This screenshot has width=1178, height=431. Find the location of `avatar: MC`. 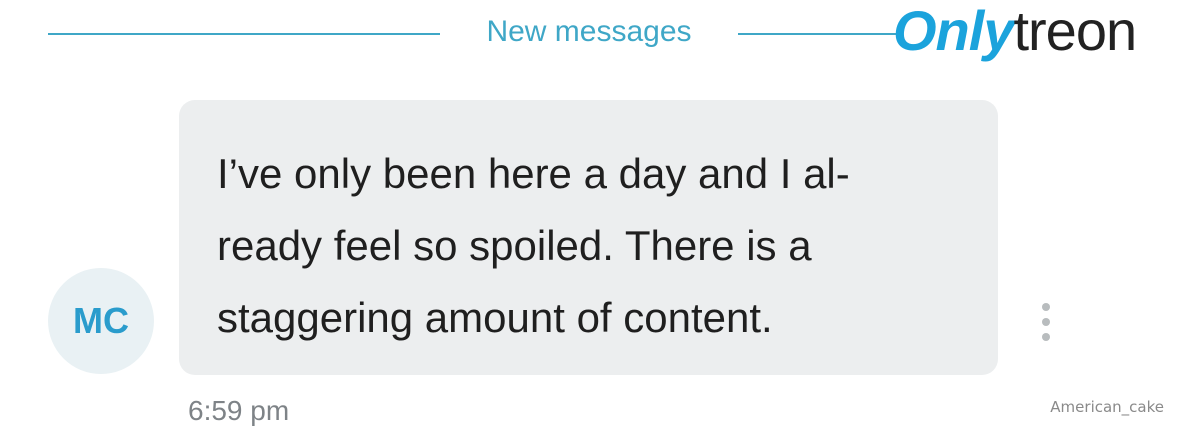

avatar: MC is located at coordinates (101, 321).